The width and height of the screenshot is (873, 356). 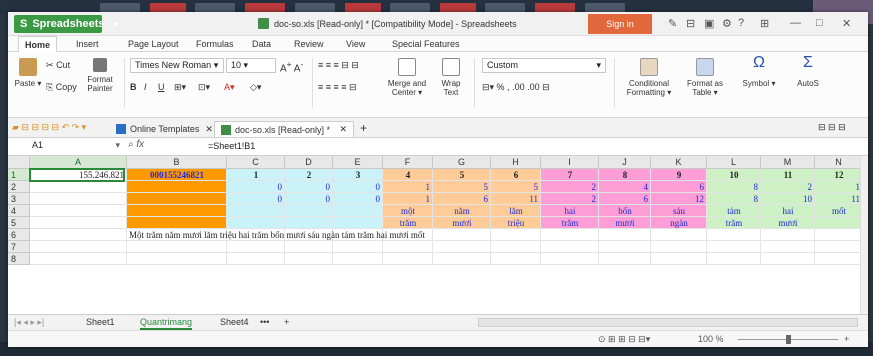 I want to click on row-header-4: 4, so click(x=19, y=211).